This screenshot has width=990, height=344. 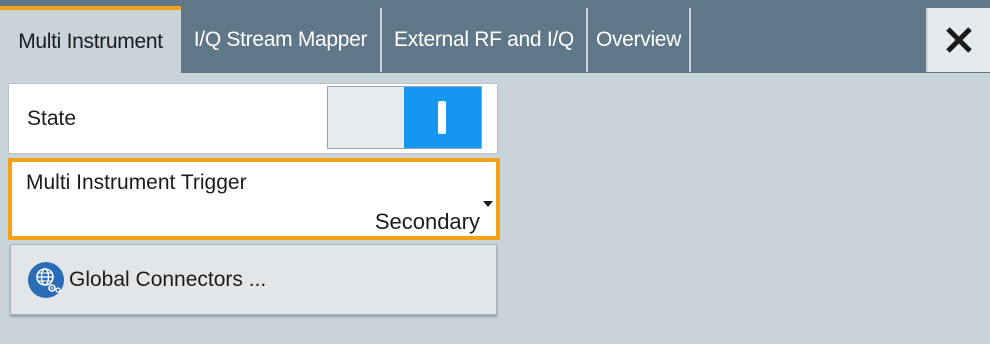 I want to click on tab-external-rf-and-iq: External RF and I/Q, so click(x=485, y=40).